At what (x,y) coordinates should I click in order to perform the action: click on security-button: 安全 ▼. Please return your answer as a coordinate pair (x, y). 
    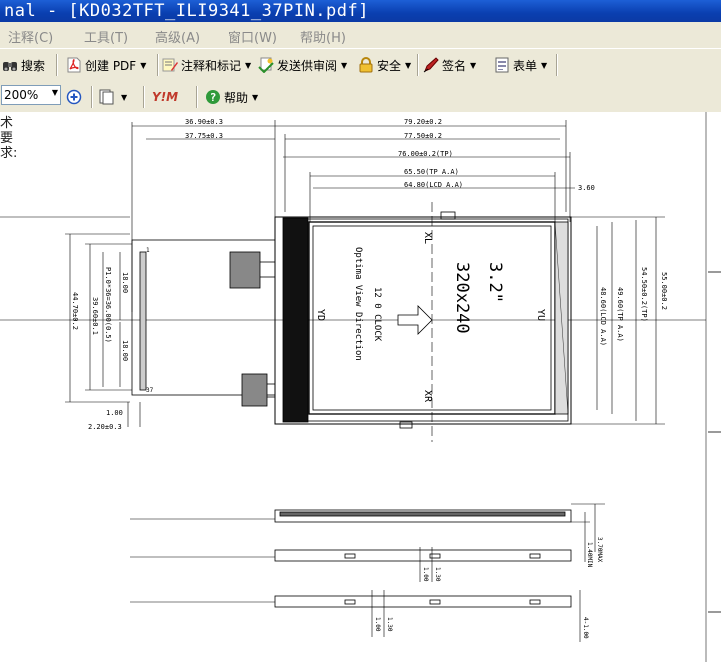
    Looking at the image, I should click on (384, 65).